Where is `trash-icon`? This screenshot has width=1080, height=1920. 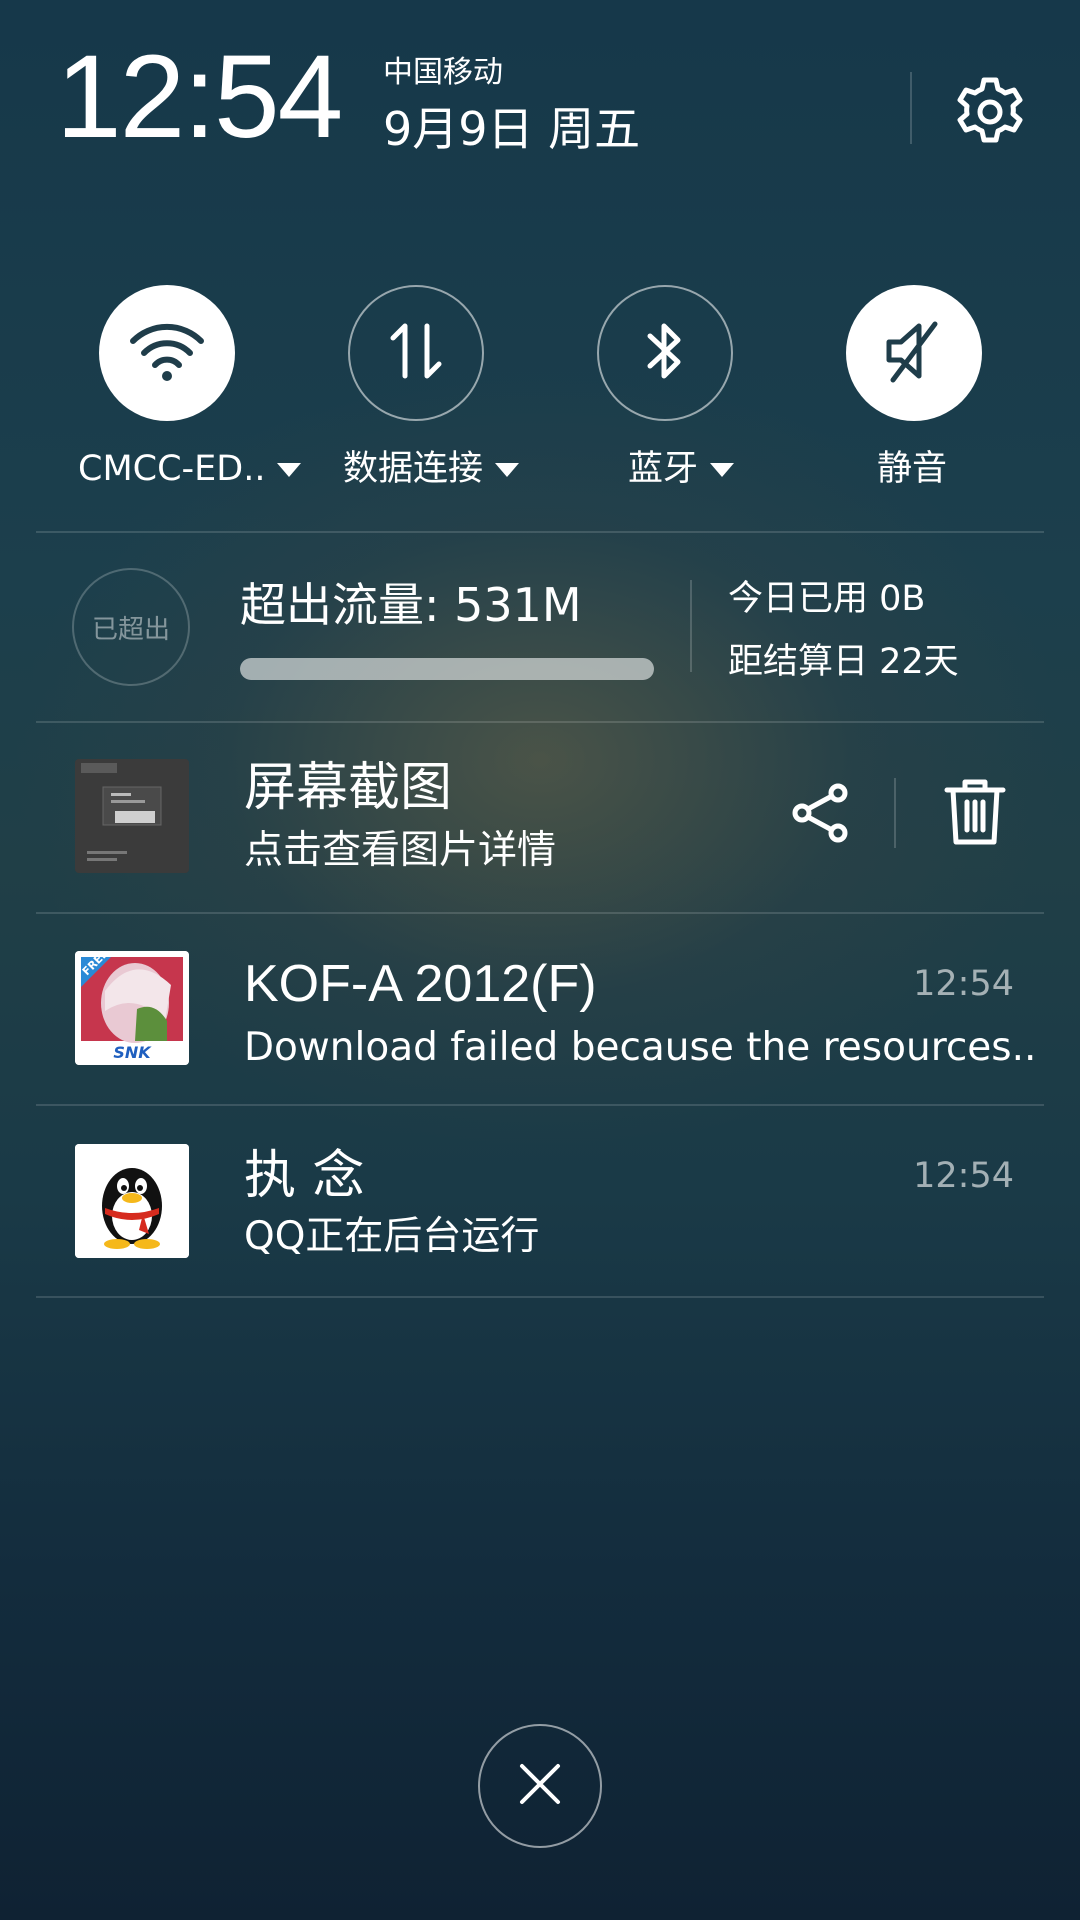 trash-icon is located at coordinates (975, 813).